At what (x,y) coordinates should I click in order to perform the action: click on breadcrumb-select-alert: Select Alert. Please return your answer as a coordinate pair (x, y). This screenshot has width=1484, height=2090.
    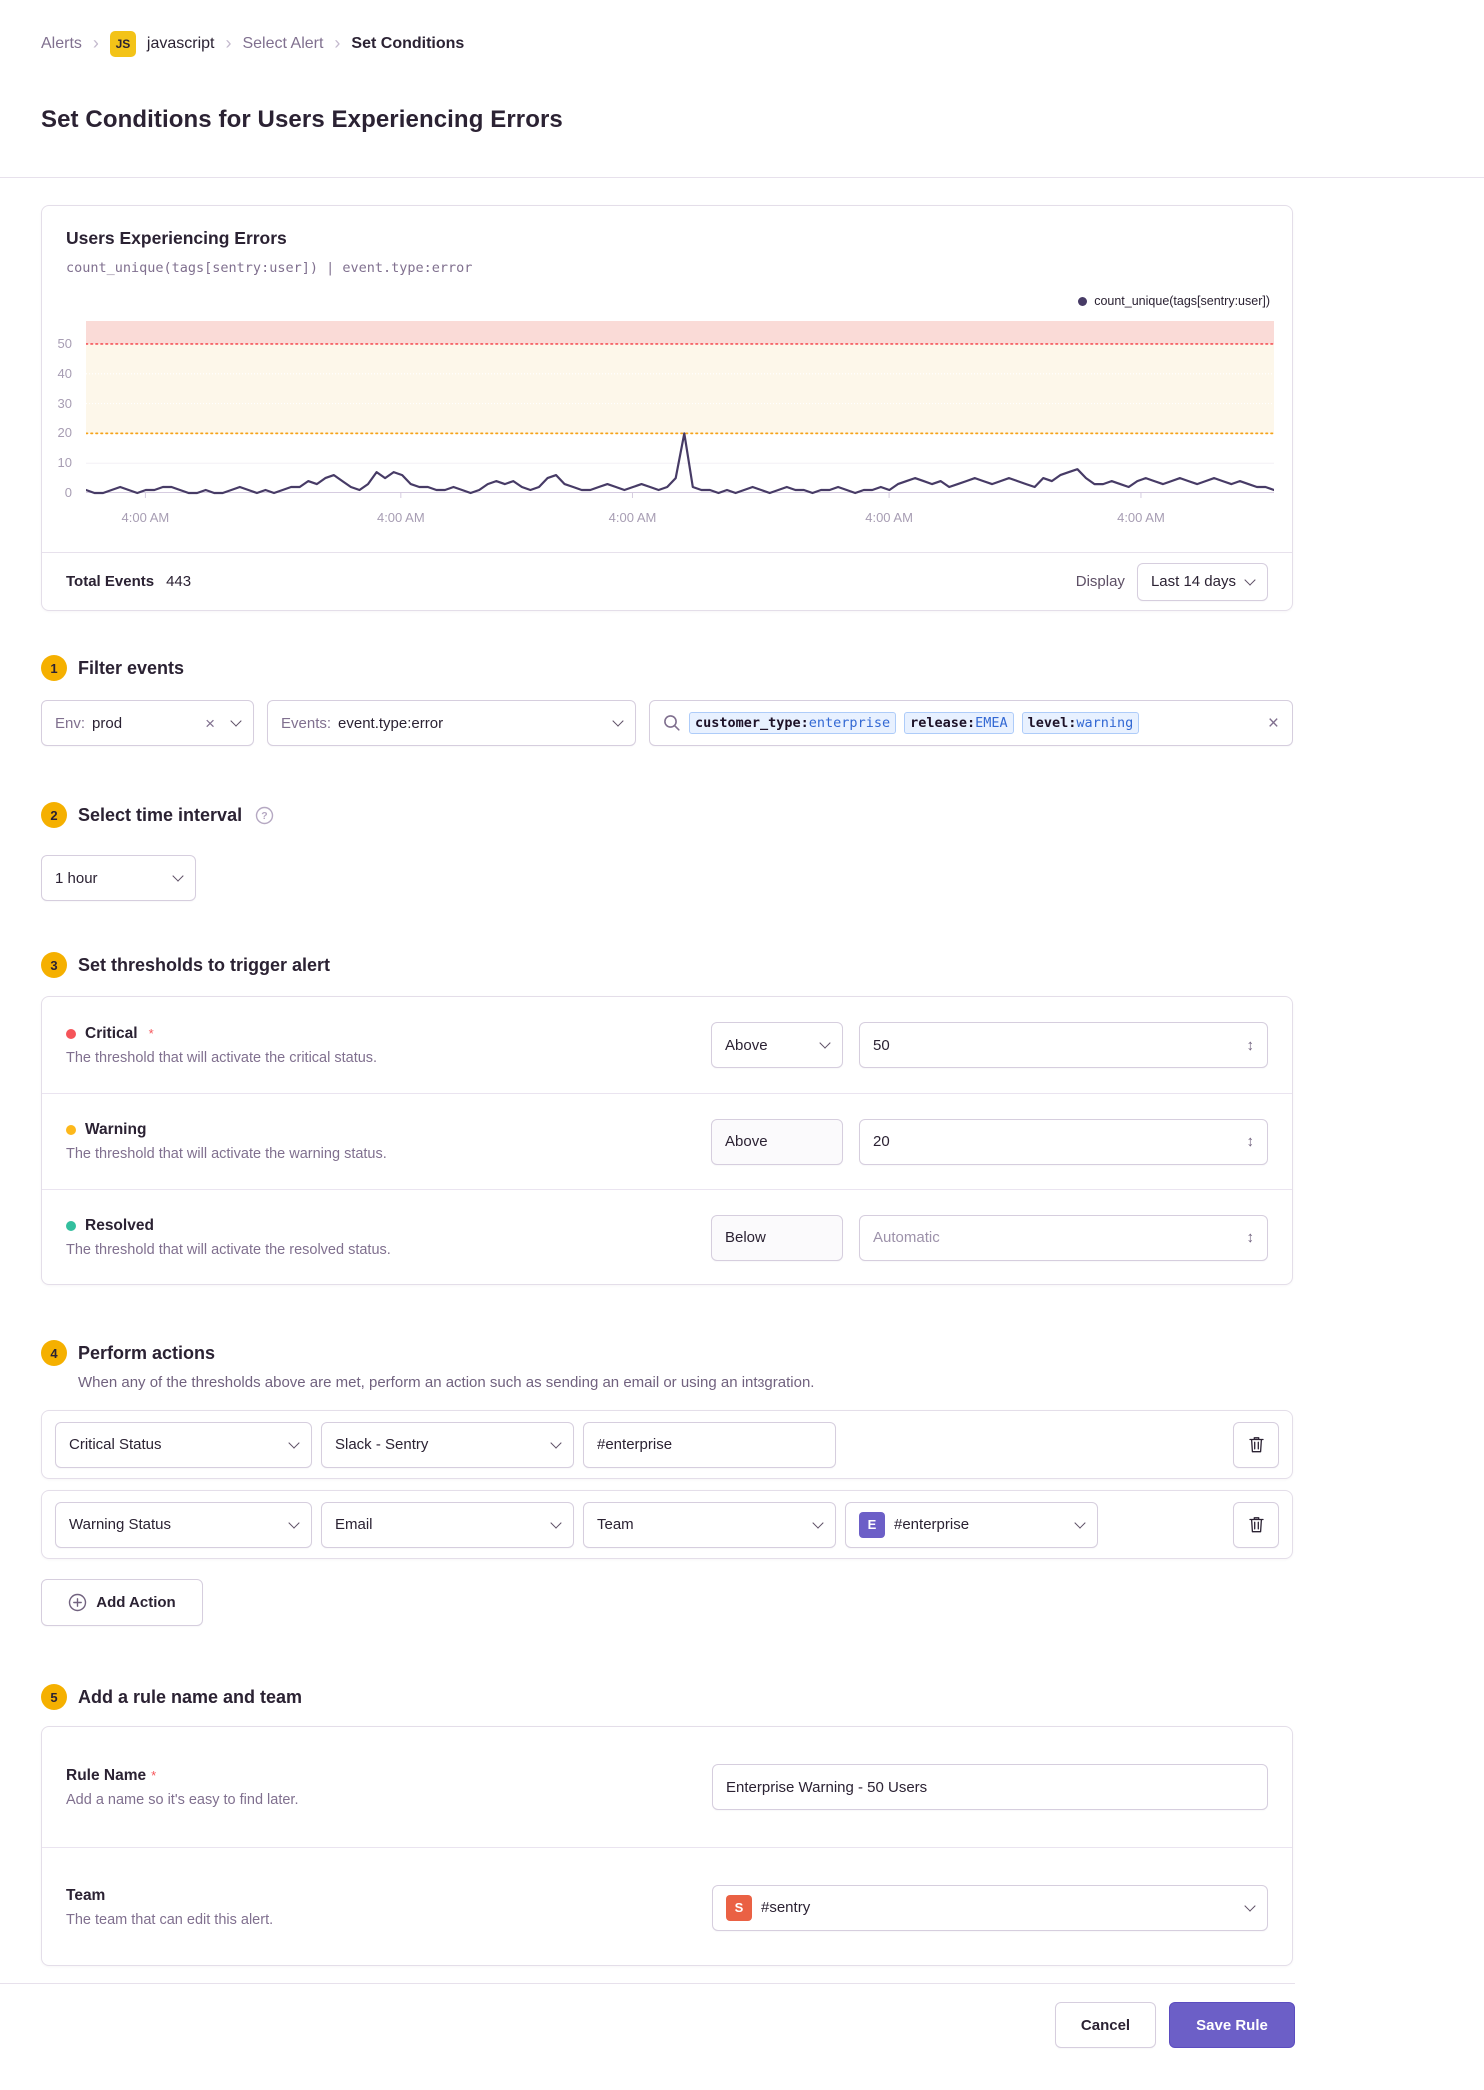
    Looking at the image, I should click on (282, 44).